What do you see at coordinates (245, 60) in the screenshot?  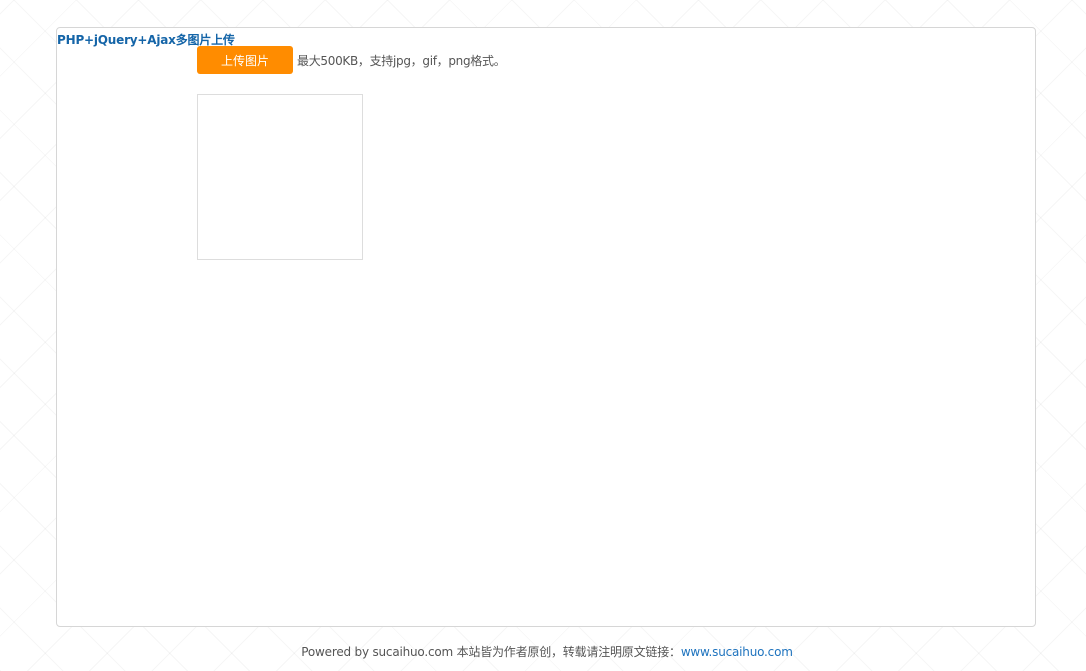 I see `upload-images-button: 上传图片` at bounding box center [245, 60].